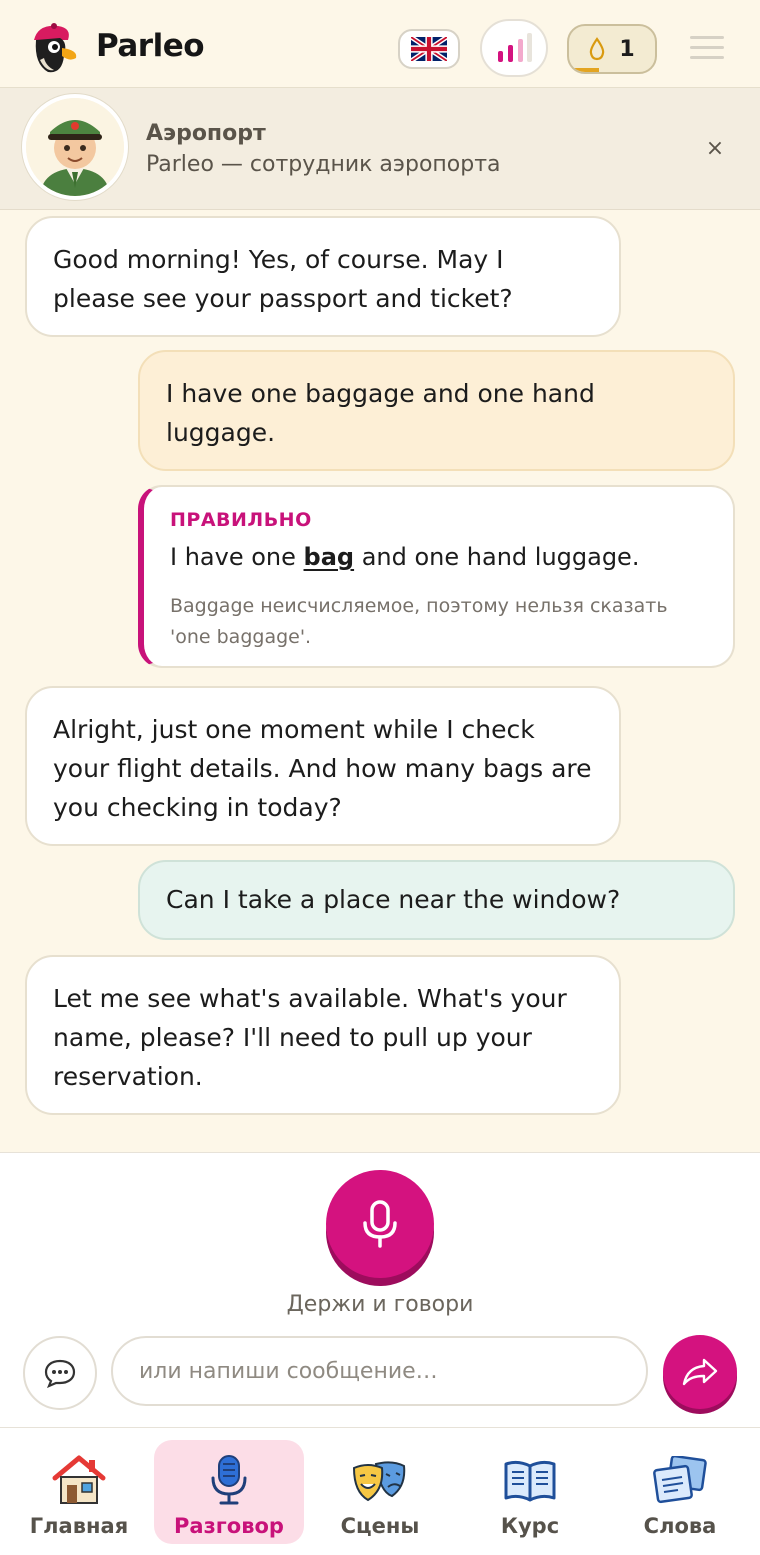  What do you see at coordinates (612, 49) in the screenshot?
I see `coins-counter: 1` at bounding box center [612, 49].